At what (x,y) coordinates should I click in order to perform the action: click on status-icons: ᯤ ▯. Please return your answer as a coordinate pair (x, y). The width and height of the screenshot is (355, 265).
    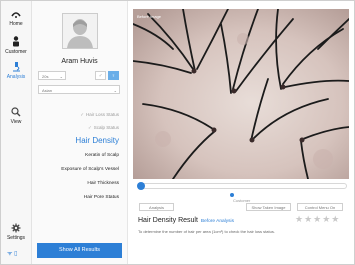
    Looking at the image, I should click on (12, 253).